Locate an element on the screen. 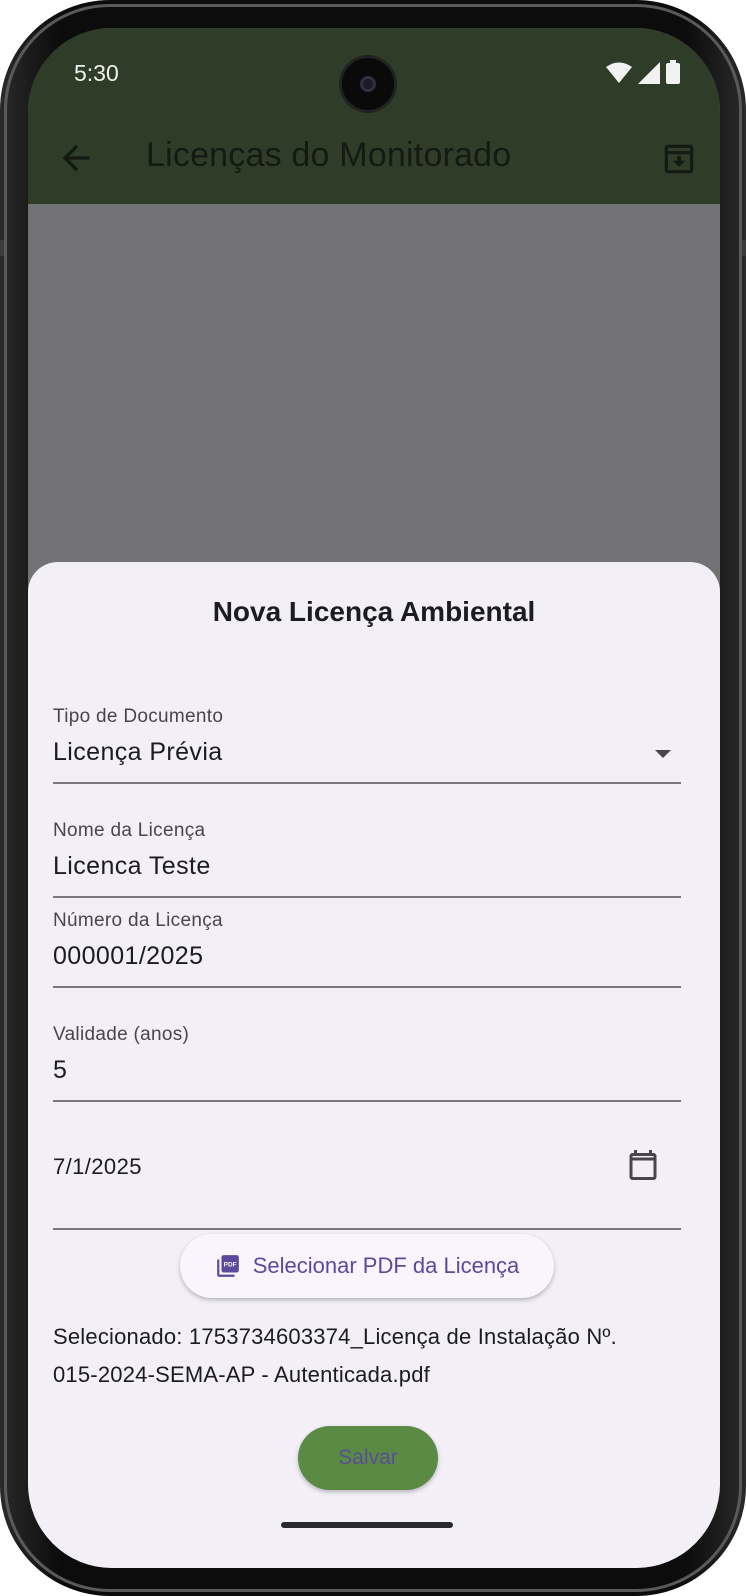  status-time: 5:30 is located at coordinates (96, 73).